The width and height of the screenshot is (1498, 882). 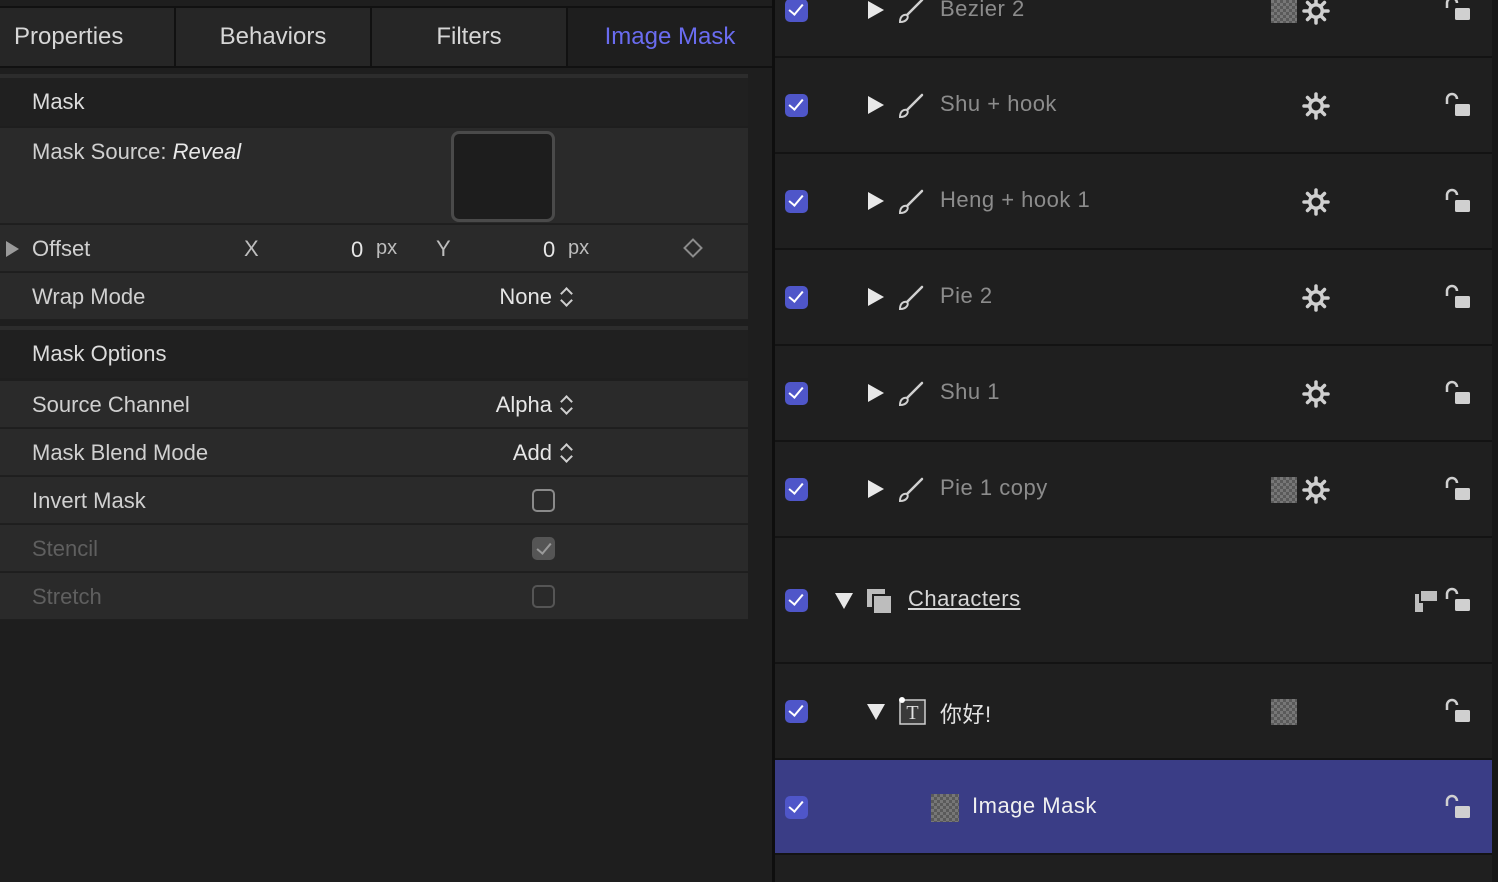 I want to click on stencil-row: Stencil, so click(x=374, y=548).